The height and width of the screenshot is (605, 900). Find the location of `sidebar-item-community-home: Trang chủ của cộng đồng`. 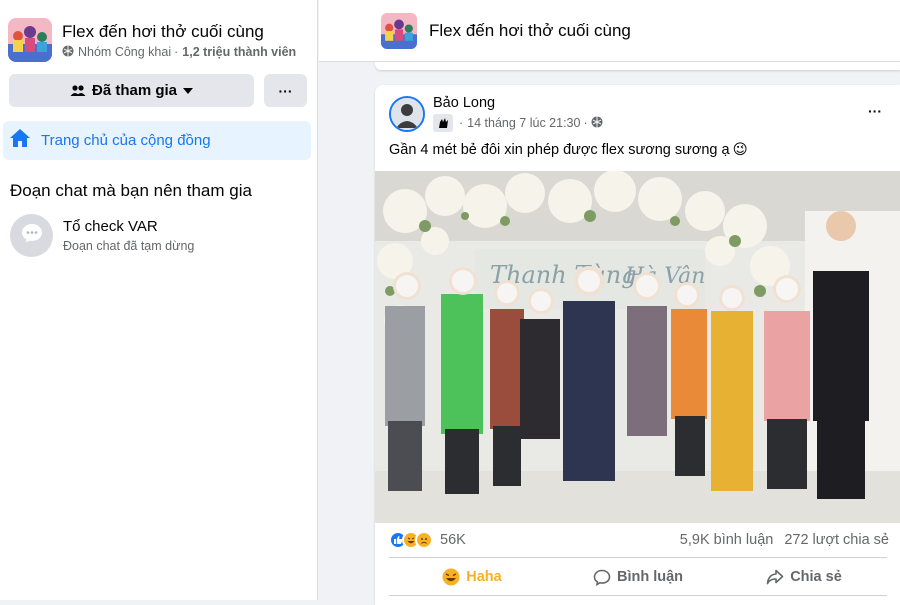

sidebar-item-community-home: Trang chủ của cộng đồng is located at coordinates (157, 140).